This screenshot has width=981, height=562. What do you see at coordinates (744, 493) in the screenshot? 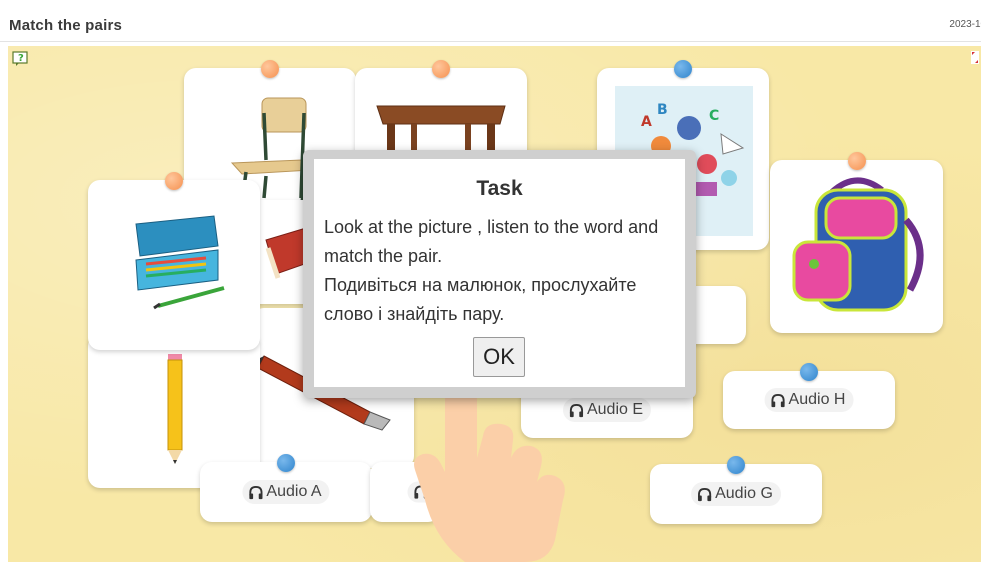
I see `audio-label: Audio G` at bounding box center [744, 493].